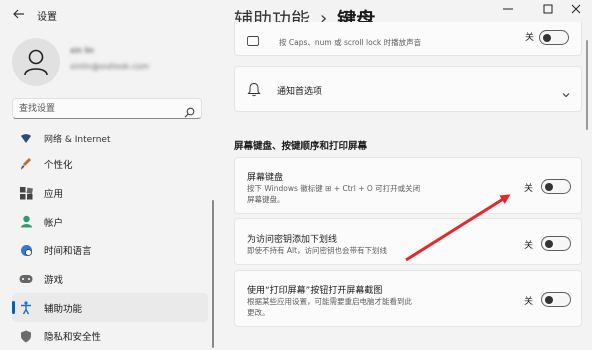 Image resolution: width=592 pixels, height=350 pixels. I want to click on setting-title: 使用“打印屏幕”按钮打开屏幕截图, so click(315, 291).